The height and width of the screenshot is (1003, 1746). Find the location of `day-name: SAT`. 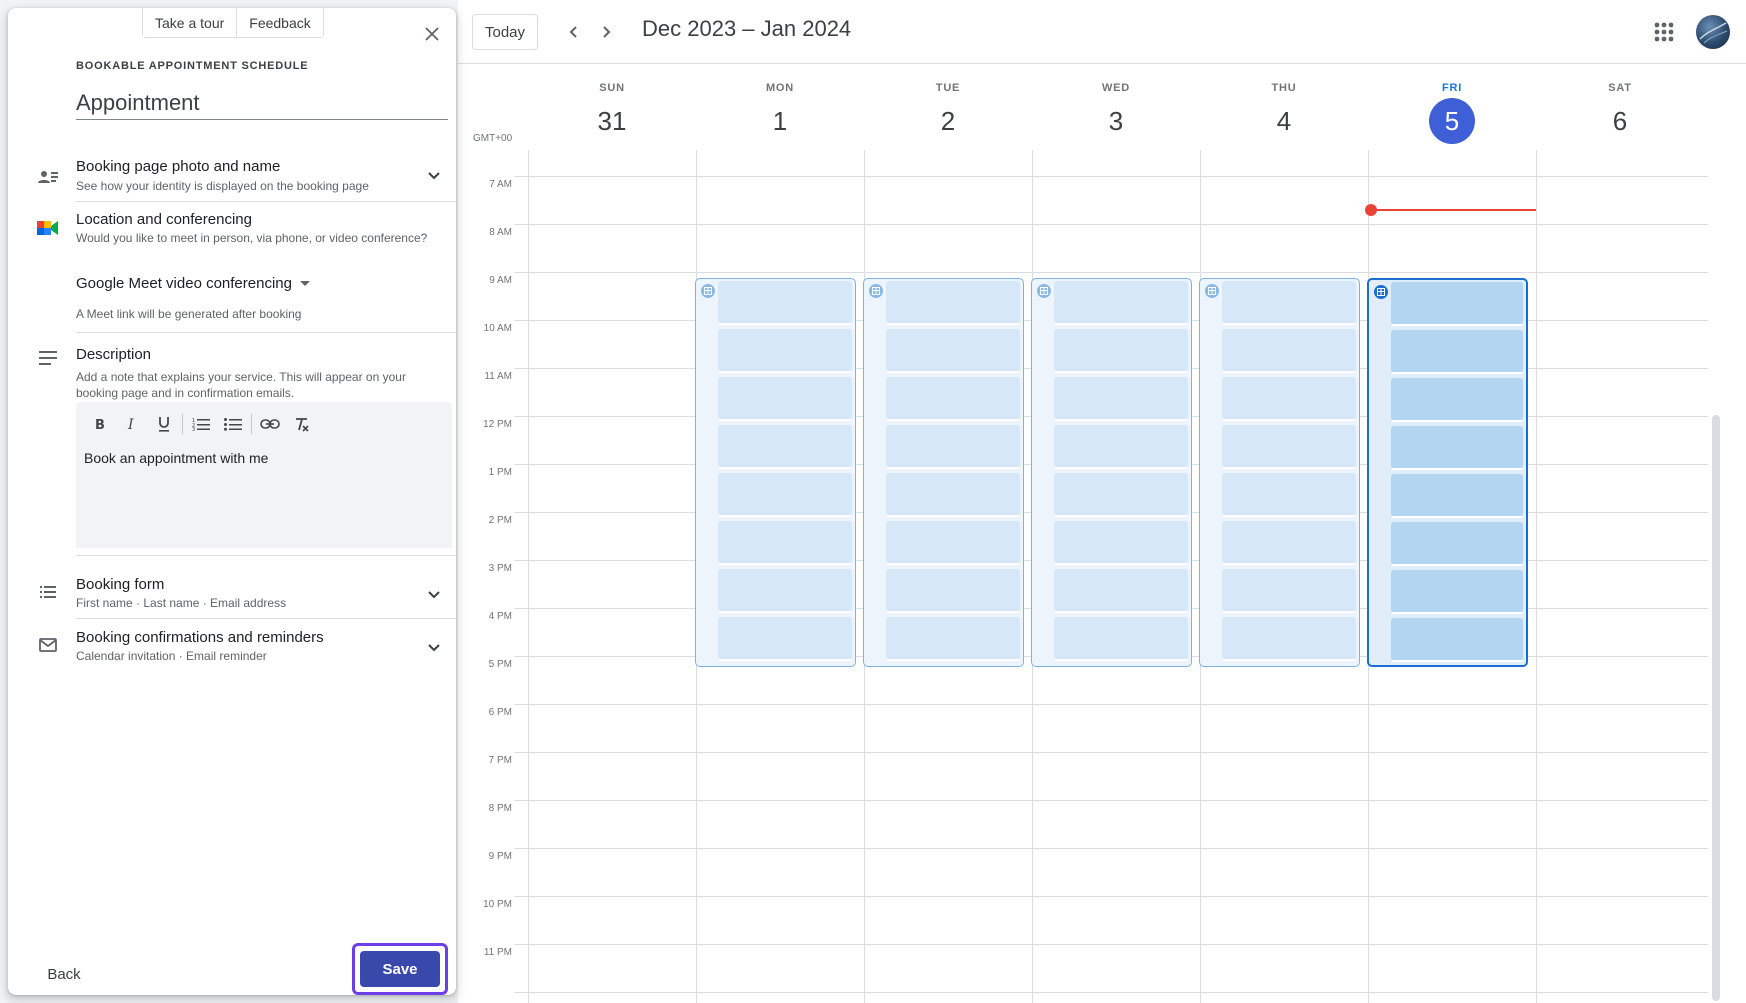

day-name: SAT is located at coordinates (1620, 88).